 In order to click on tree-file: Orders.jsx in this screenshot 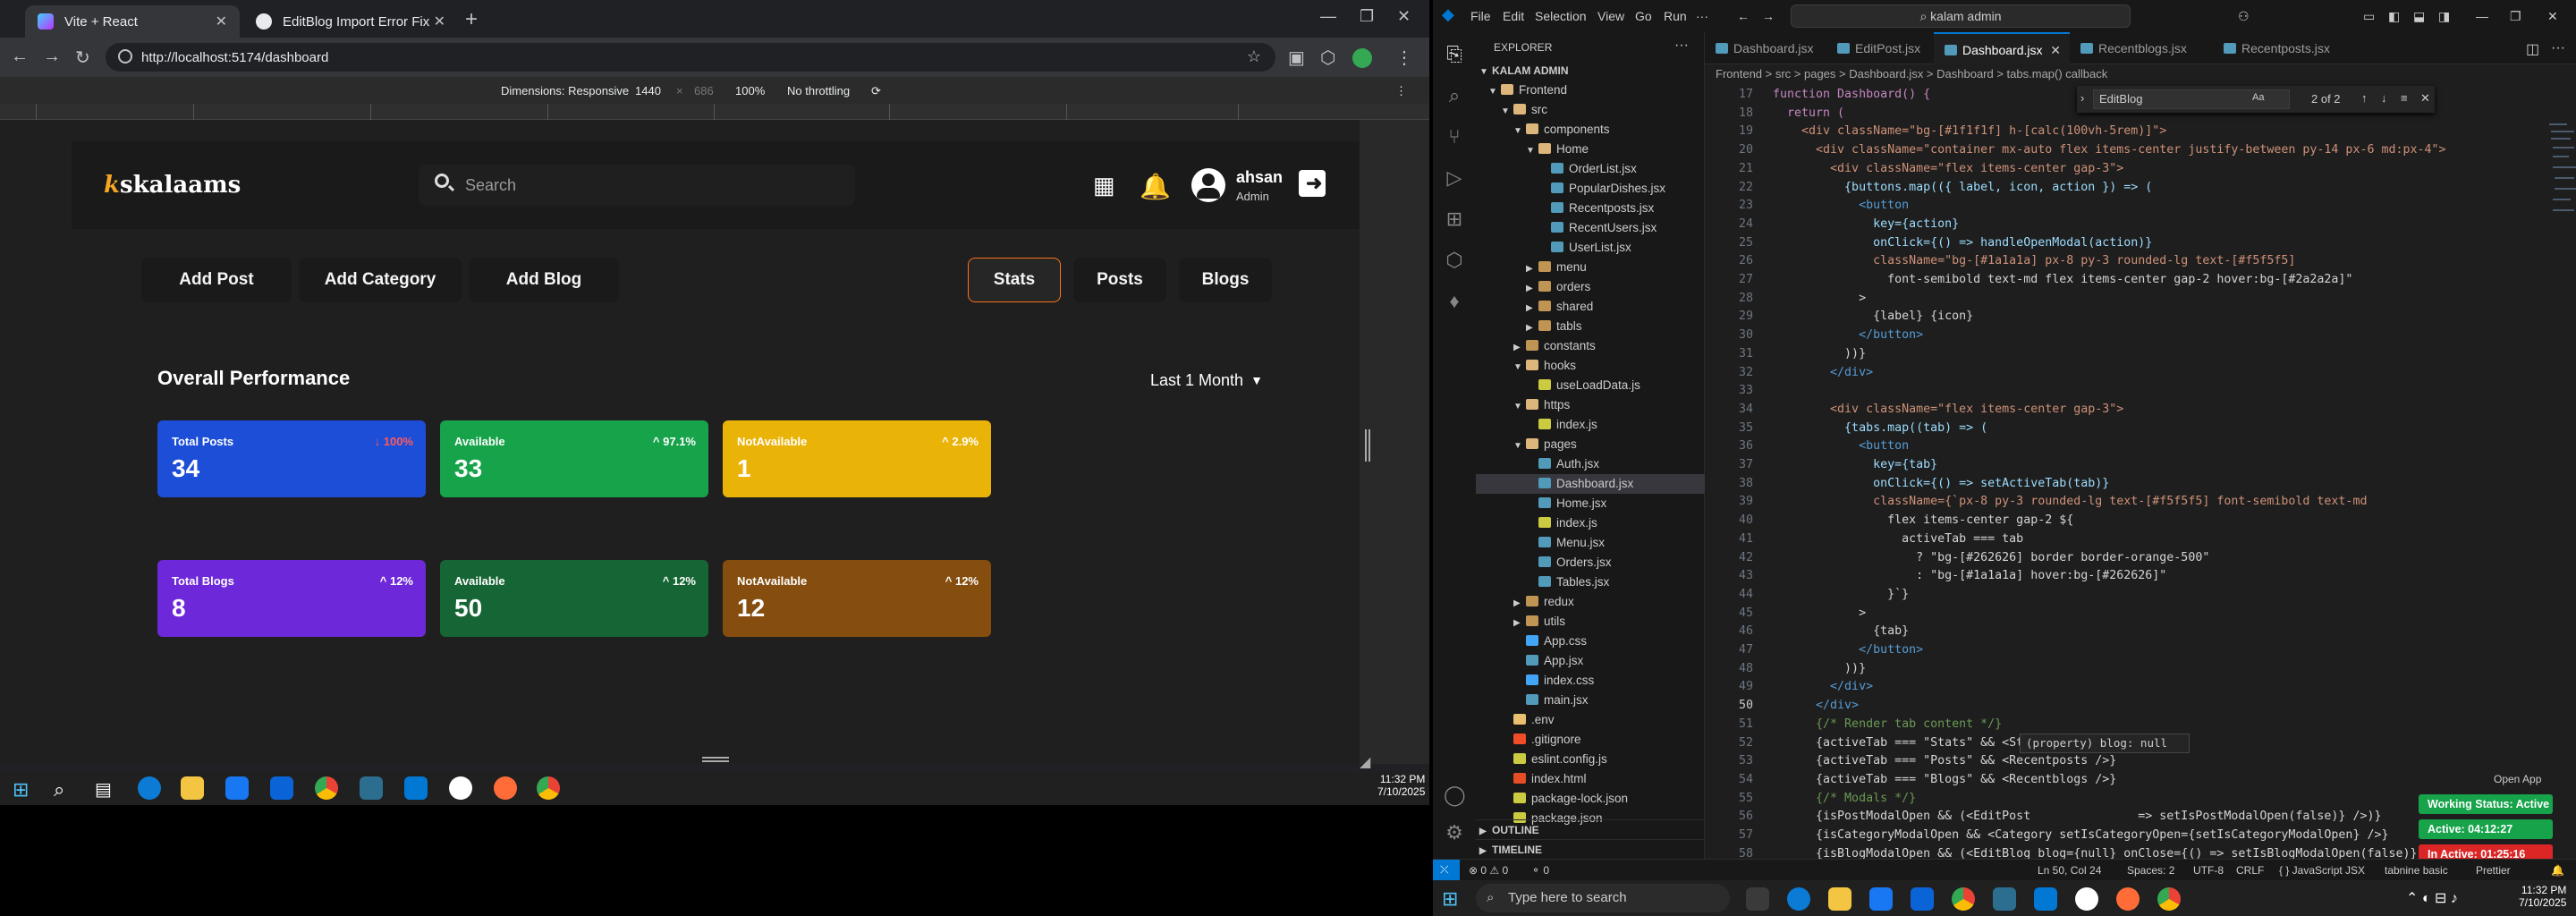, I will do `click(1590, 562)`.